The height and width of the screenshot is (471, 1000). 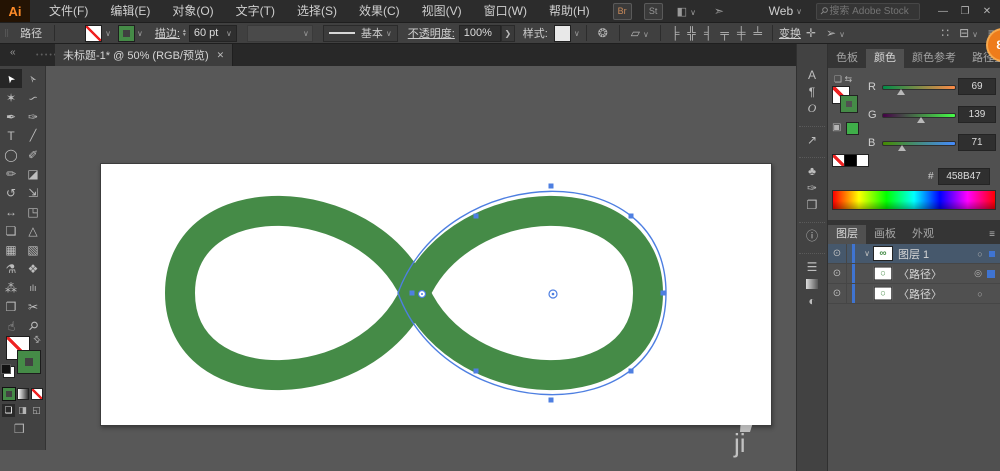 I want to click on tab-layers: 图层, so click(x=847, y=234).